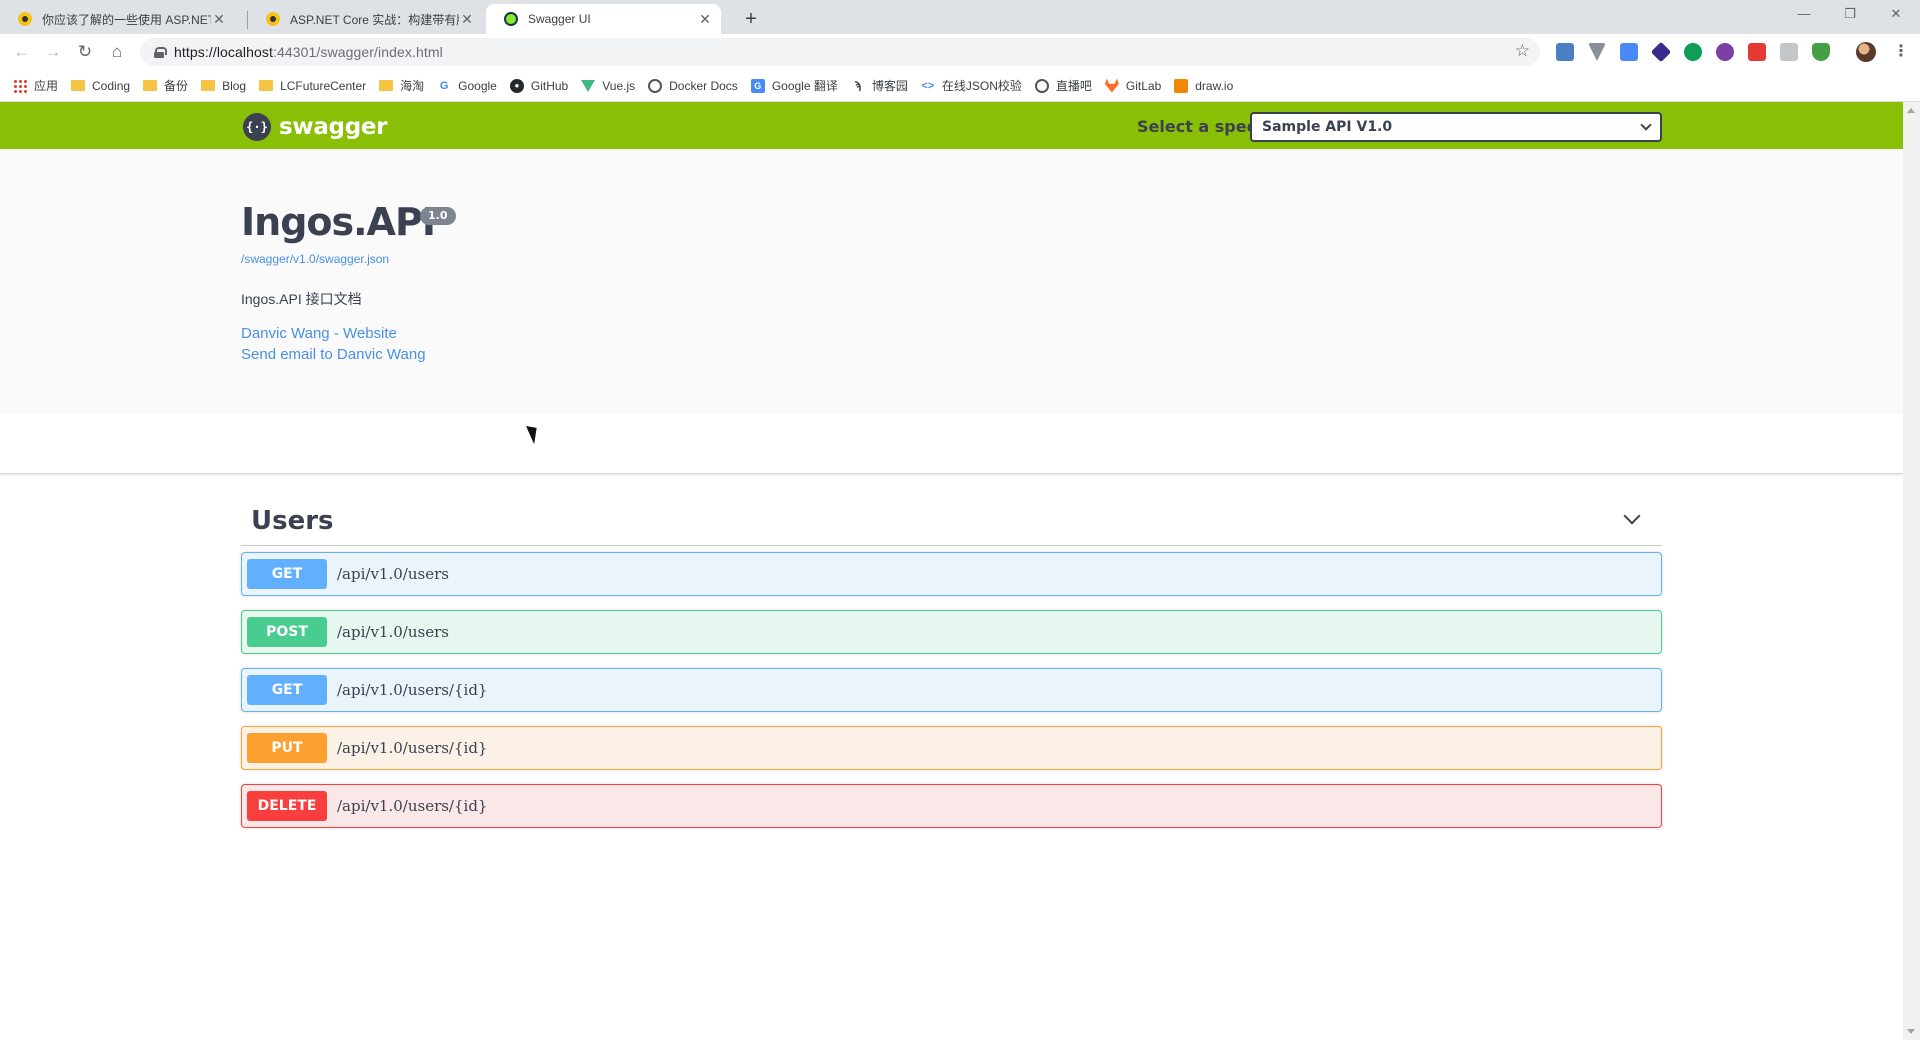 The image size is (1920, 1040). I want to click on bookmark-item: 备份, so click(165, 85).